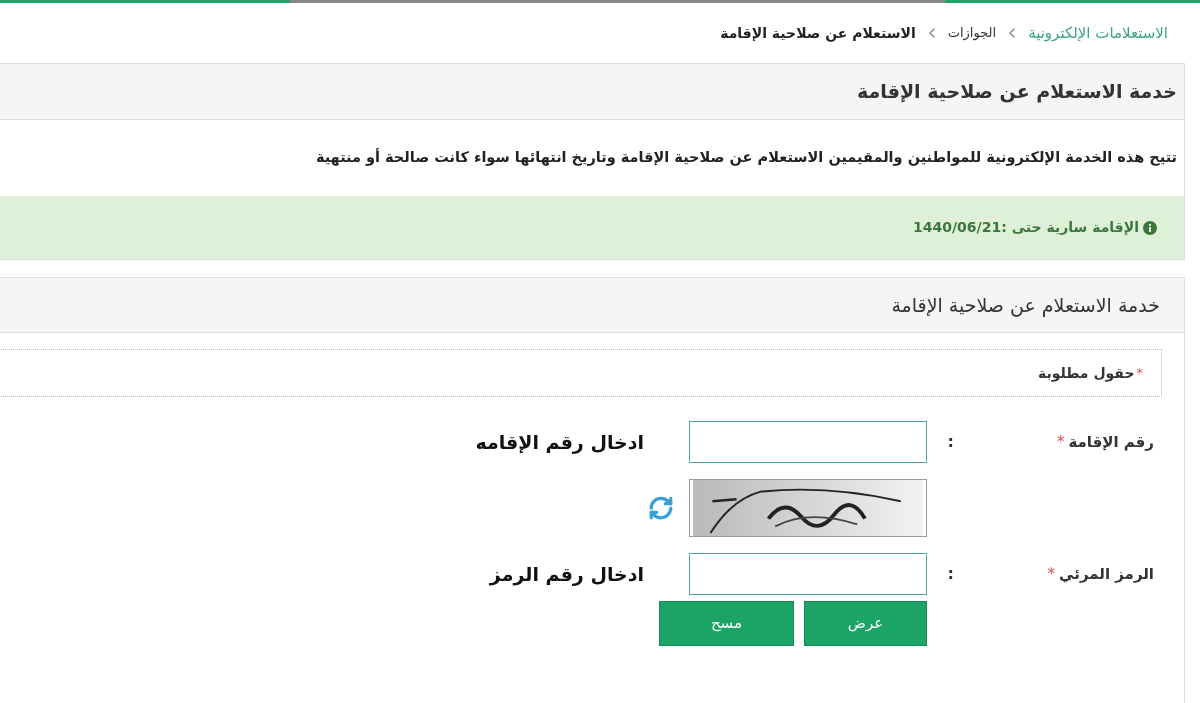 The width and height of the screenshot is (1200, 703). What do you see at coordinates (1086, 373) in the screenshot?
I see `required-note: حقول مطلوبة` at bounding box center [1086, 373].